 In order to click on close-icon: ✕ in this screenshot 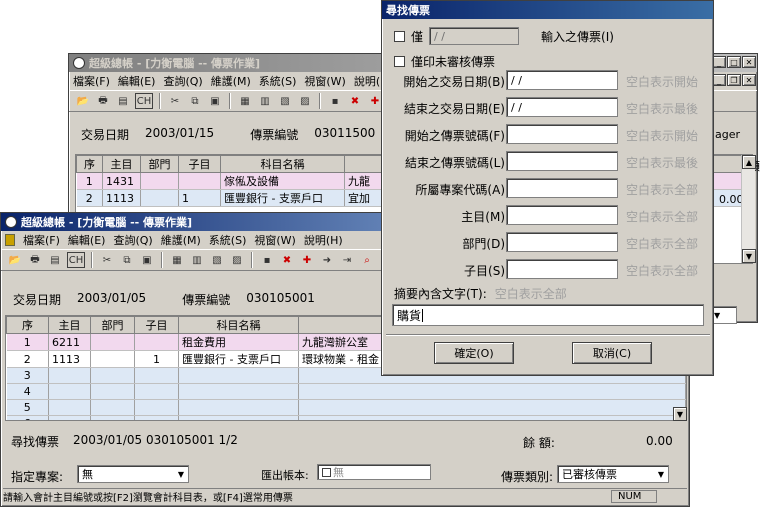, I will do `click(749, 62)`.